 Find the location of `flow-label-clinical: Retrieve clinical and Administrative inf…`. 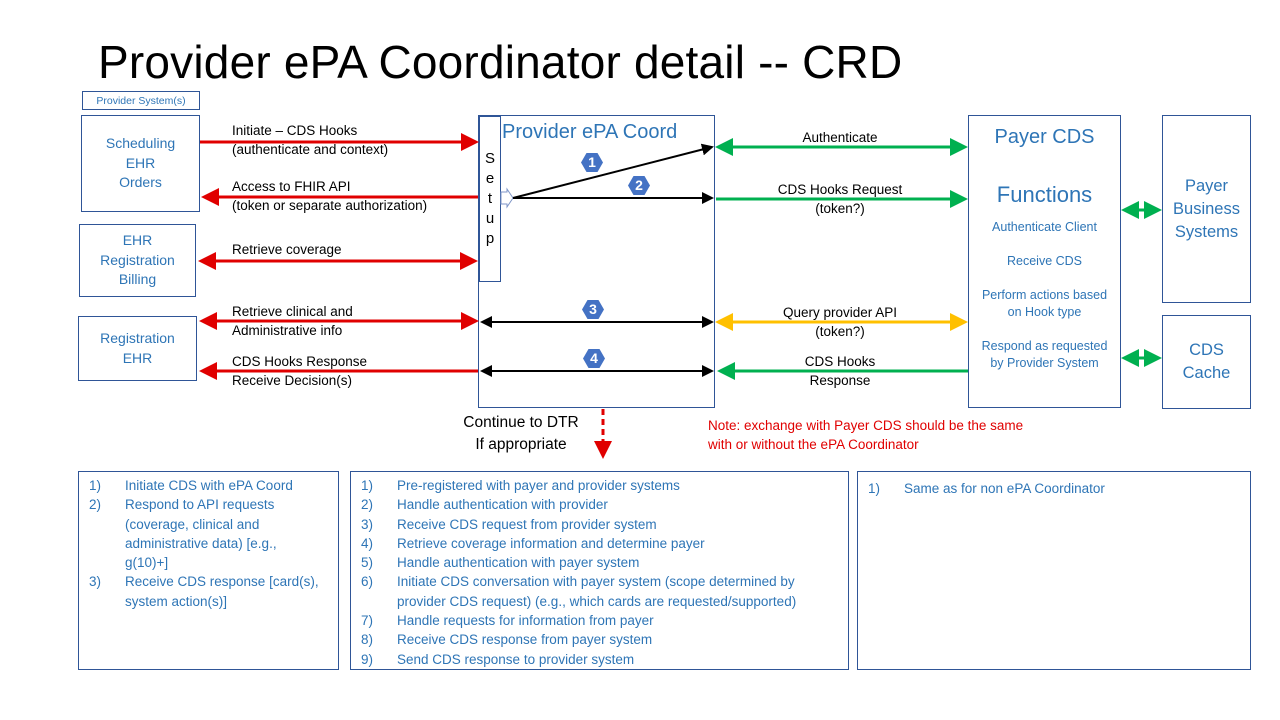

flow-label-clinical: Retrieve clinical and Administrative inf… is located at coordinates (292, 321).